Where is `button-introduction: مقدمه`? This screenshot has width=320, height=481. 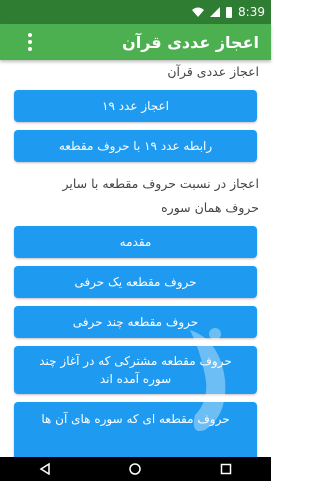 button-introduction: مقدمه is located at coordinates (135, 242).